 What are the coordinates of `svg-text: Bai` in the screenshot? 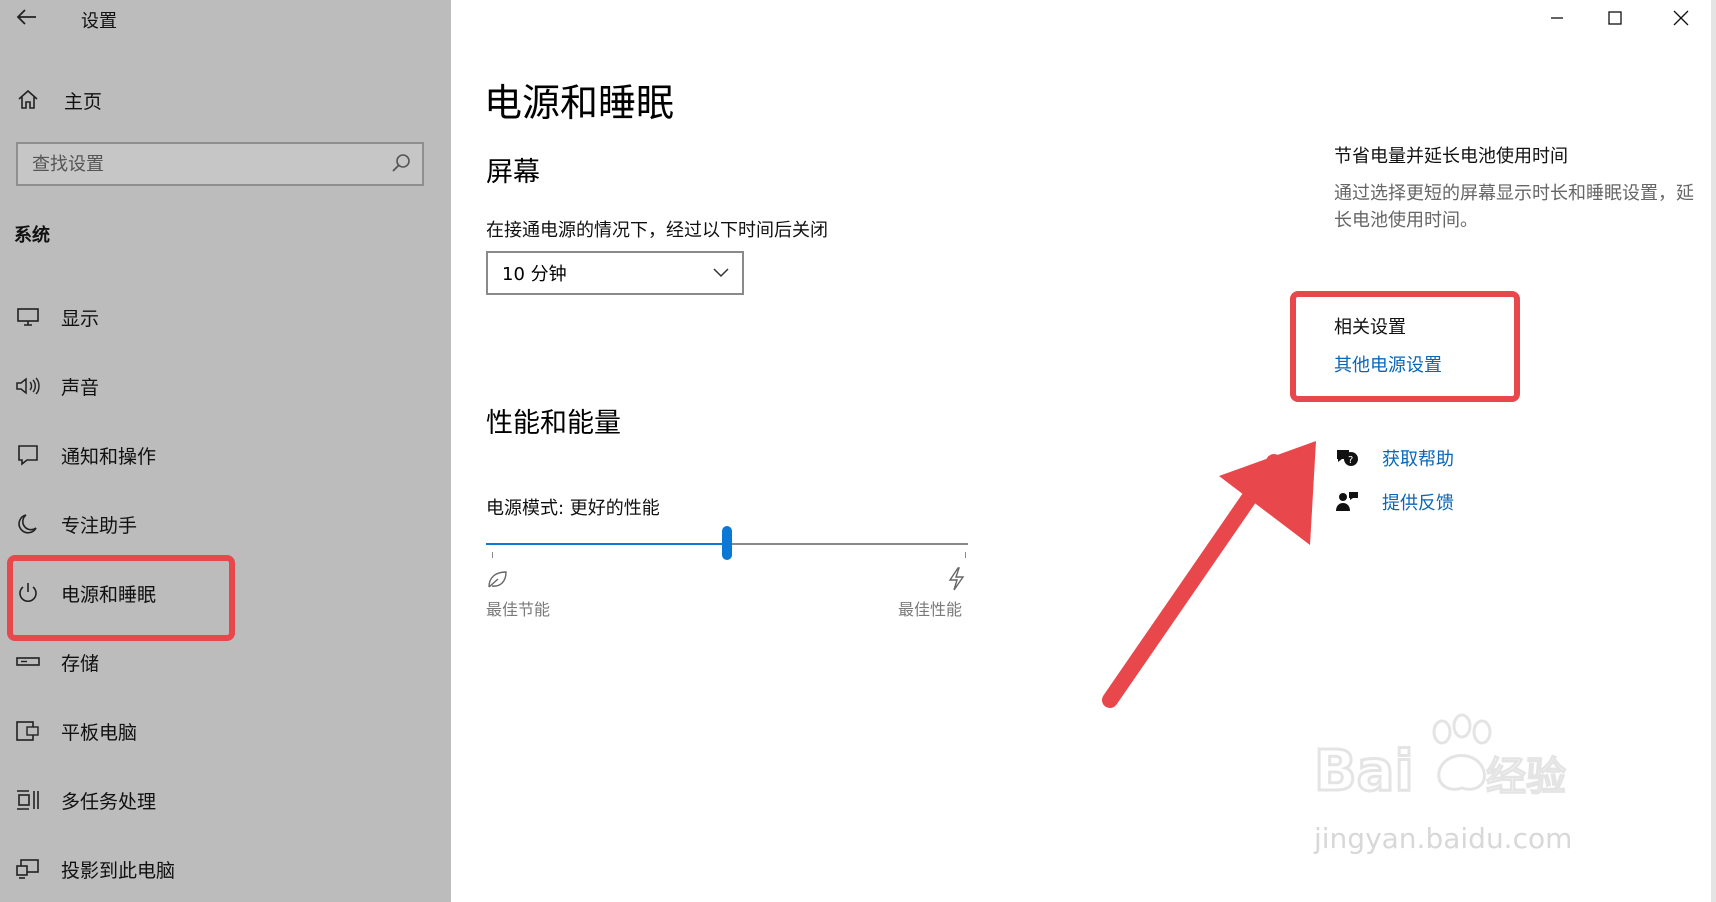 It's located at (1364, 771).